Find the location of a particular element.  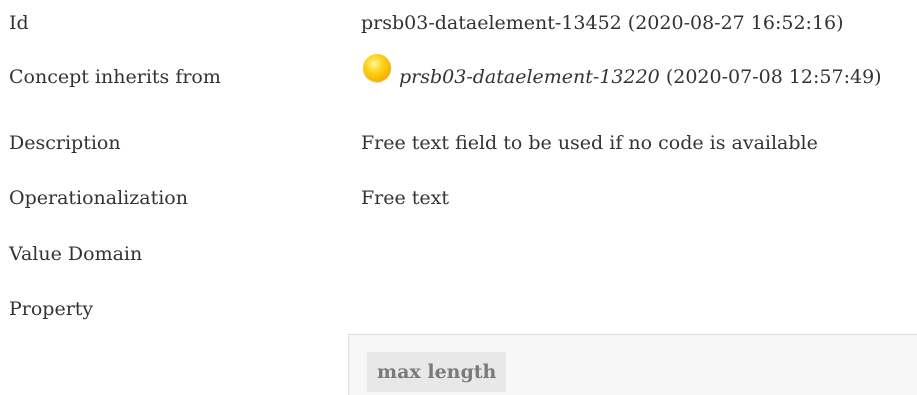

description-label: Description is located at coordinates (65, 143).